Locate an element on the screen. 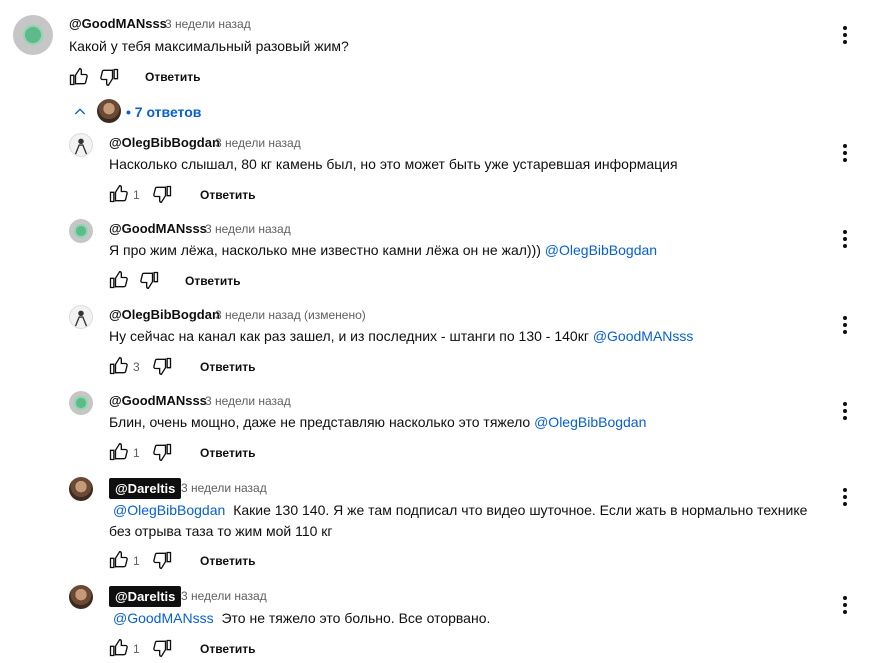 This screenshot has width=873, height=663. chevron-up-icon is located at coordinates (80, 111).